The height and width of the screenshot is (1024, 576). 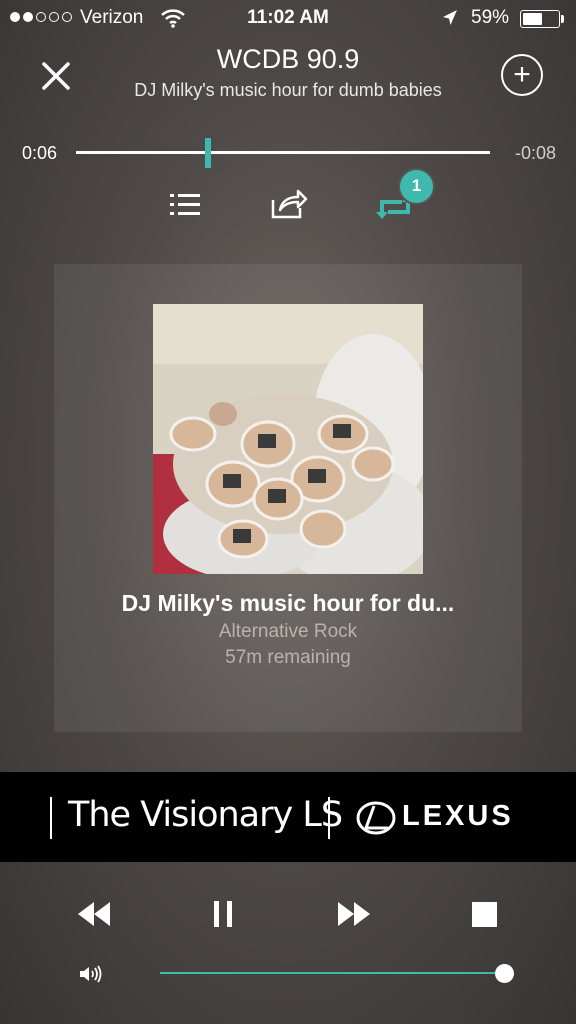 What do you see at coordinates (354, 914) in the screenshot?
I see `fast-forward-icon` at bounding box center [354, 914].